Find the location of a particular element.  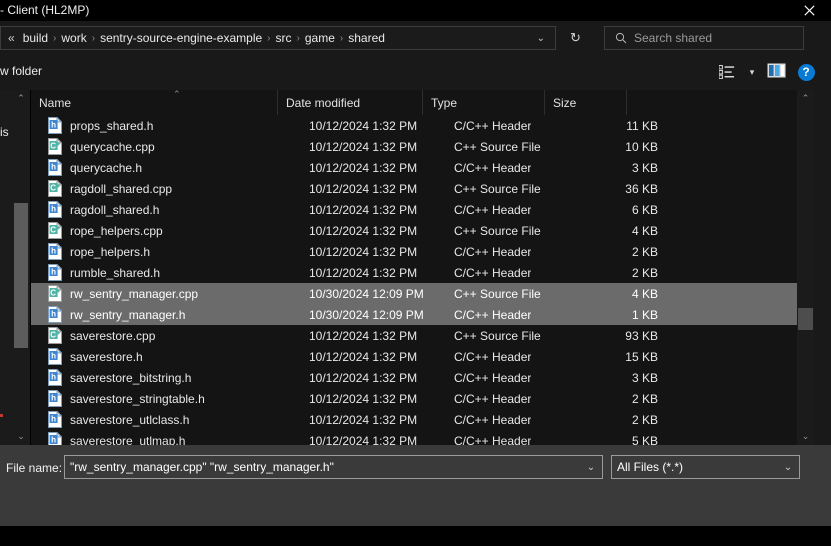

breadcrumb-item-shared: shared is located at coordinates (366, 38).